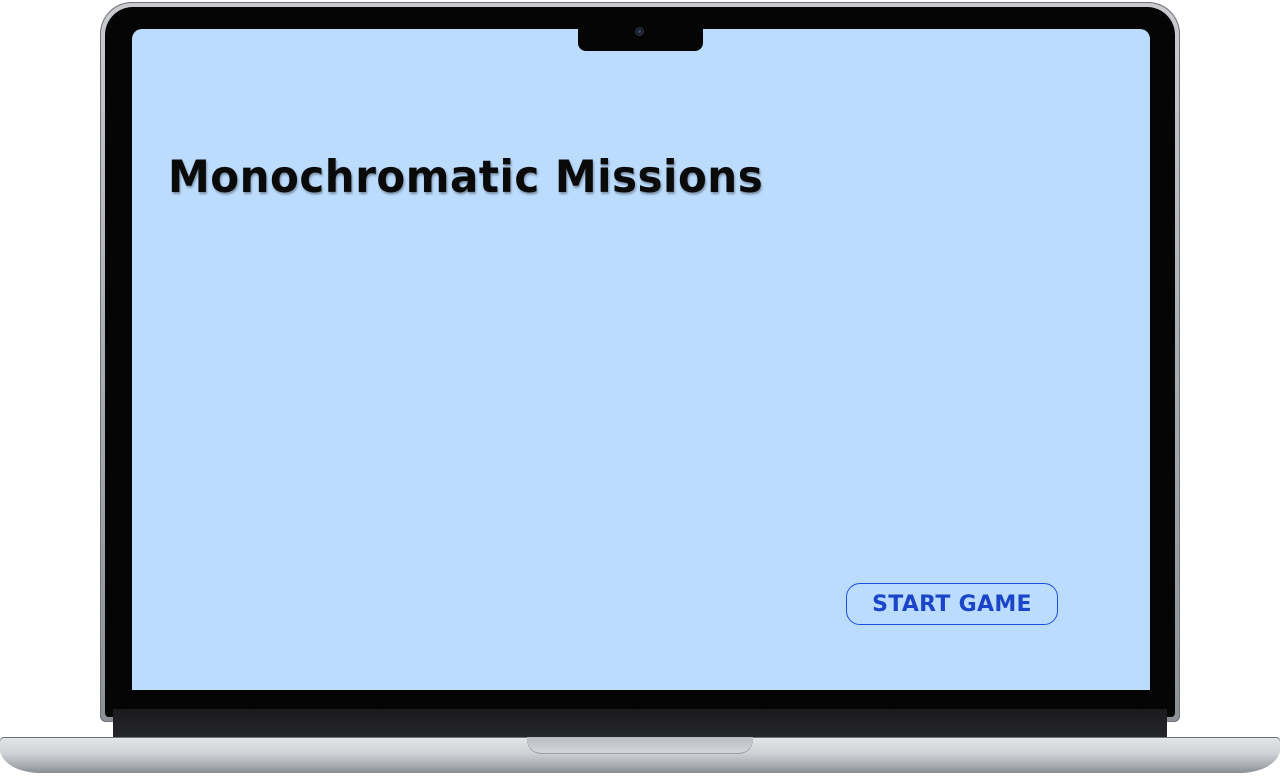 The height and width of the screenshot is (779, 1280). Describe the element at coordinates (639, 31) in the screenshot. I see `camera-icon` at that location.